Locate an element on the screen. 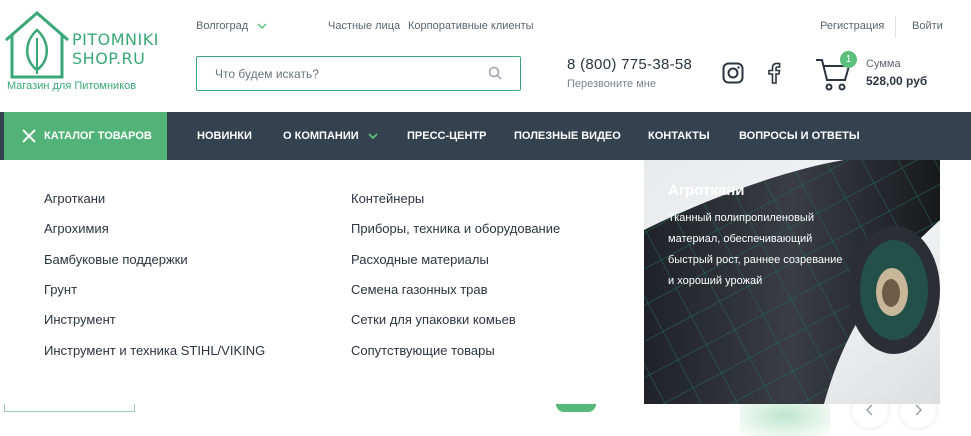 The height and width of the screenshot is (436, 971). city-selector: Волгоград is located at coordinates (231, 26).